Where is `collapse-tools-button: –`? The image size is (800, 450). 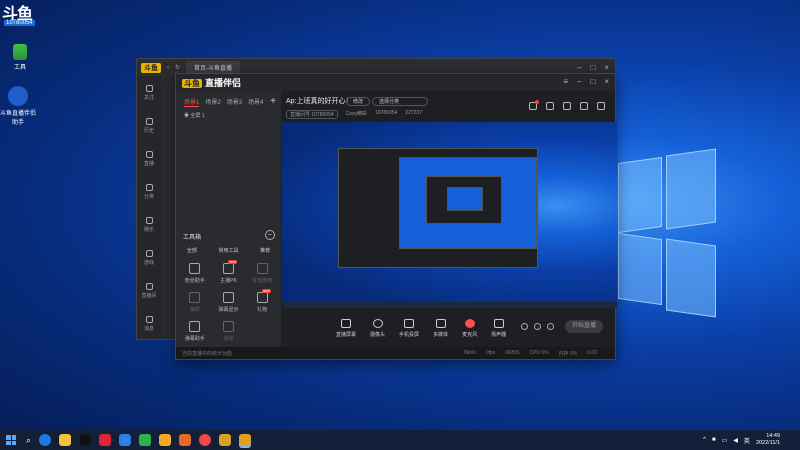
collapse-tools-button: – is located at coordinates (270, 235).